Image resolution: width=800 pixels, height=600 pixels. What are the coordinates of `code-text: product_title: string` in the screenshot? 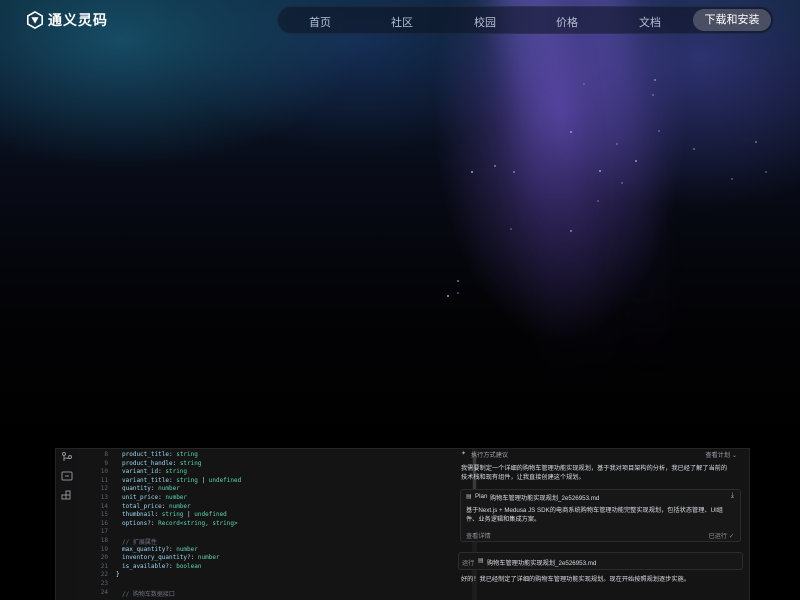 It's located at (160, 454).